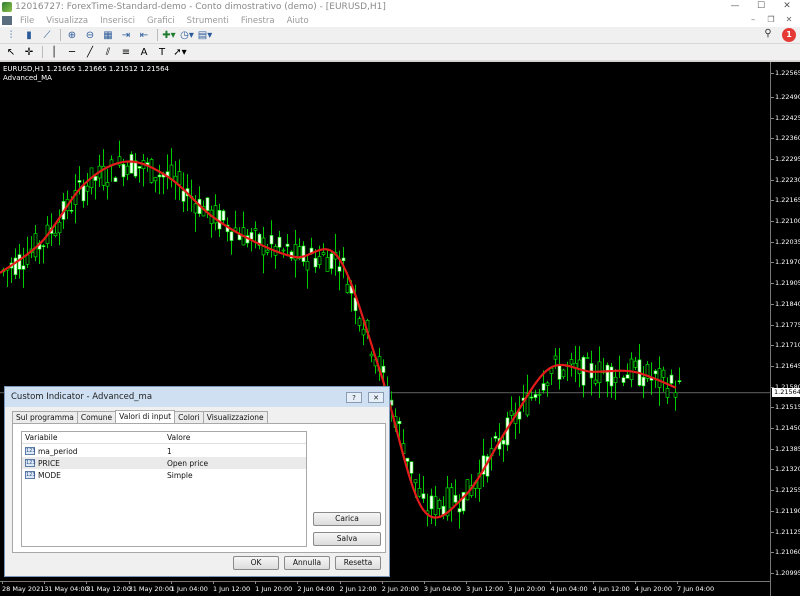  What do you see at coordinates (11, 35) in the screenshot?
I see `bar-chart-icon: ⫶` at bounding box center [11, 35].